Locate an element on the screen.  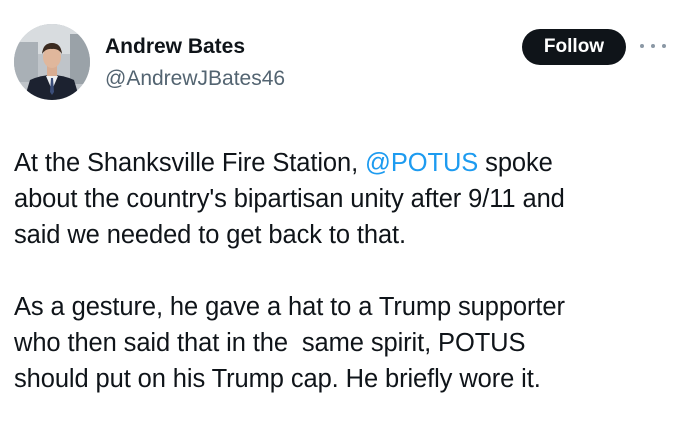
more-options-icon is located at coordinates (653, 46).